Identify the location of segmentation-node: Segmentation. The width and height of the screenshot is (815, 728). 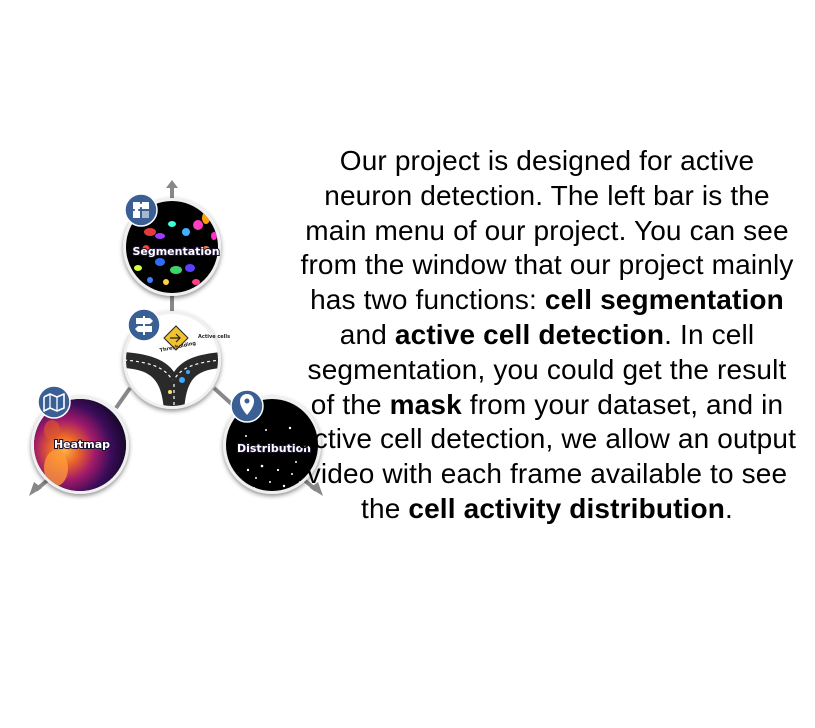
(172, 246).